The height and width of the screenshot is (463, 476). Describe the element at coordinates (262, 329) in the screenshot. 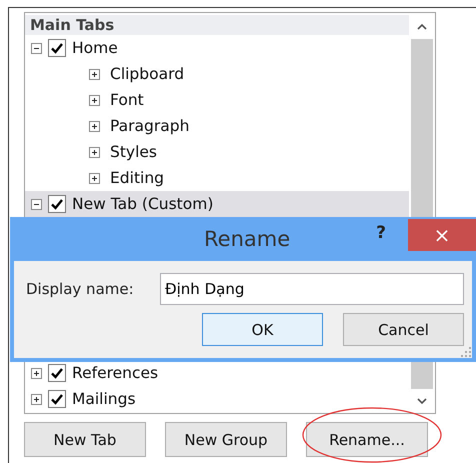

I see `dialog-button: OK` at that location.